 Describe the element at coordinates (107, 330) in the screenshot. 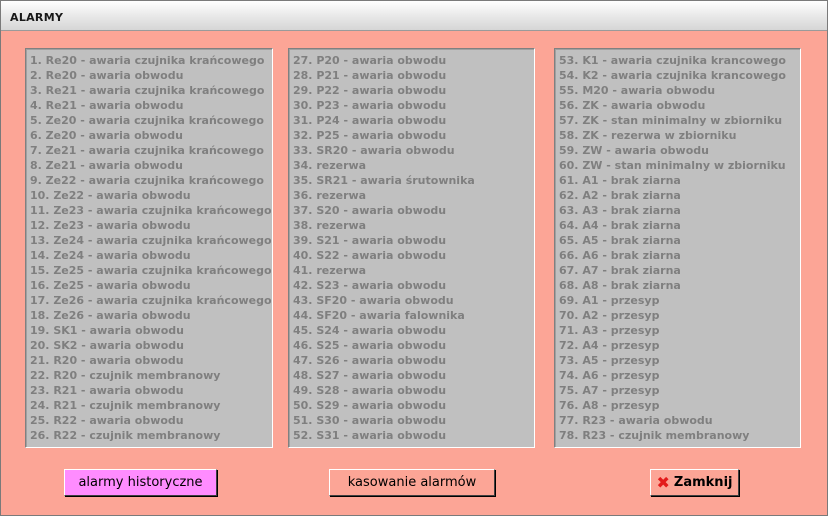

I see `alarm-item: 19. SK1 - awaria obwodu` at that location.